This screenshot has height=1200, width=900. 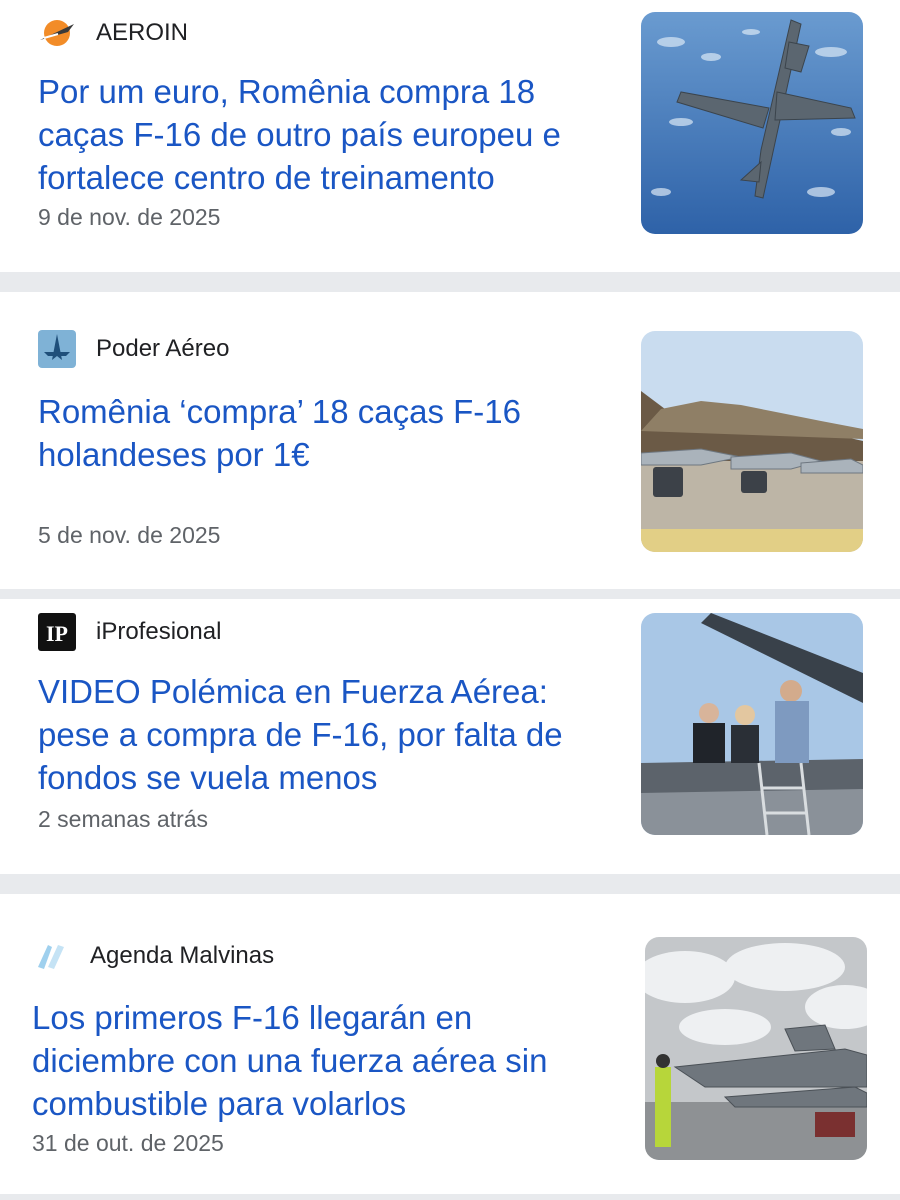 What do you see at coordinates (123, 819) in the screenshot?
I see `article-date: 2 semanas atrás` at bounding box center [123, 819].